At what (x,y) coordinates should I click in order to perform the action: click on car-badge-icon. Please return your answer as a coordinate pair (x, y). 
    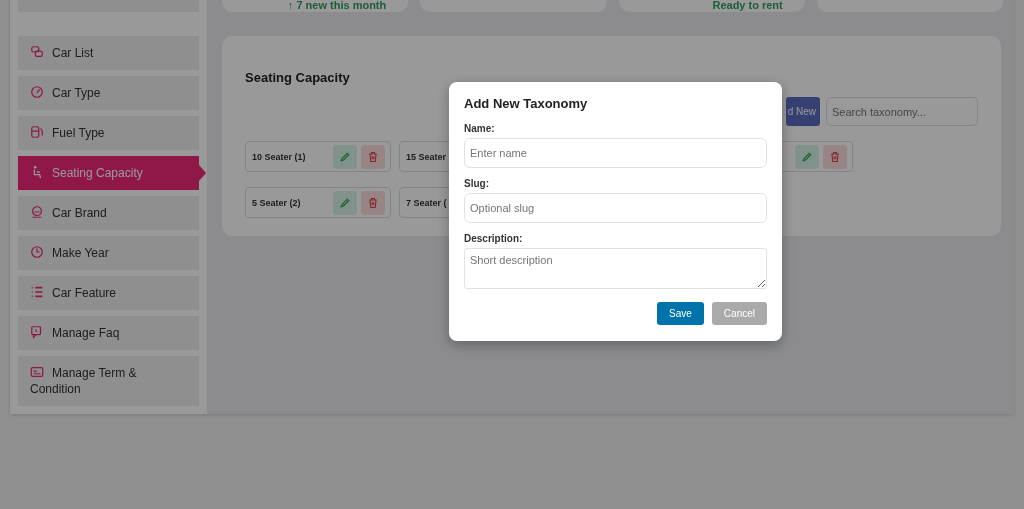
    Looking at the image, I should click on (37, 212).